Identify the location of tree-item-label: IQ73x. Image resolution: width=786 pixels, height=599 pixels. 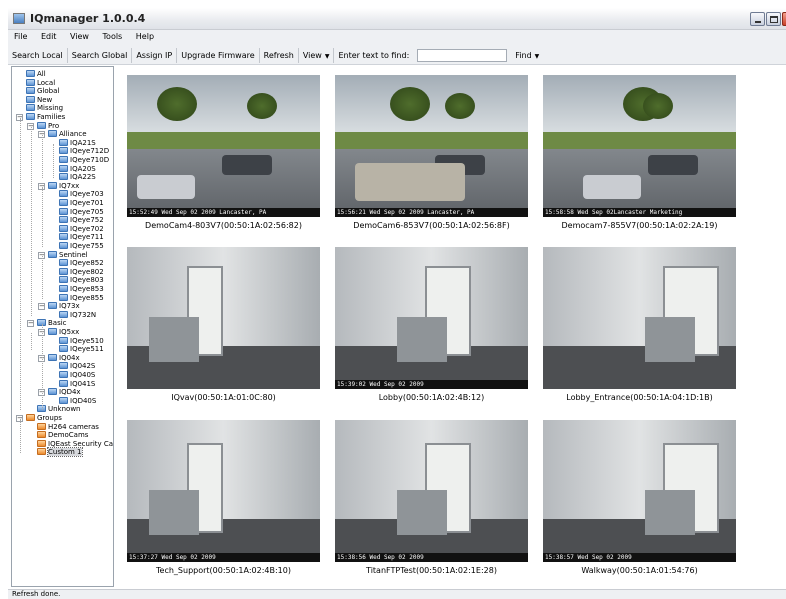
(69, 306).